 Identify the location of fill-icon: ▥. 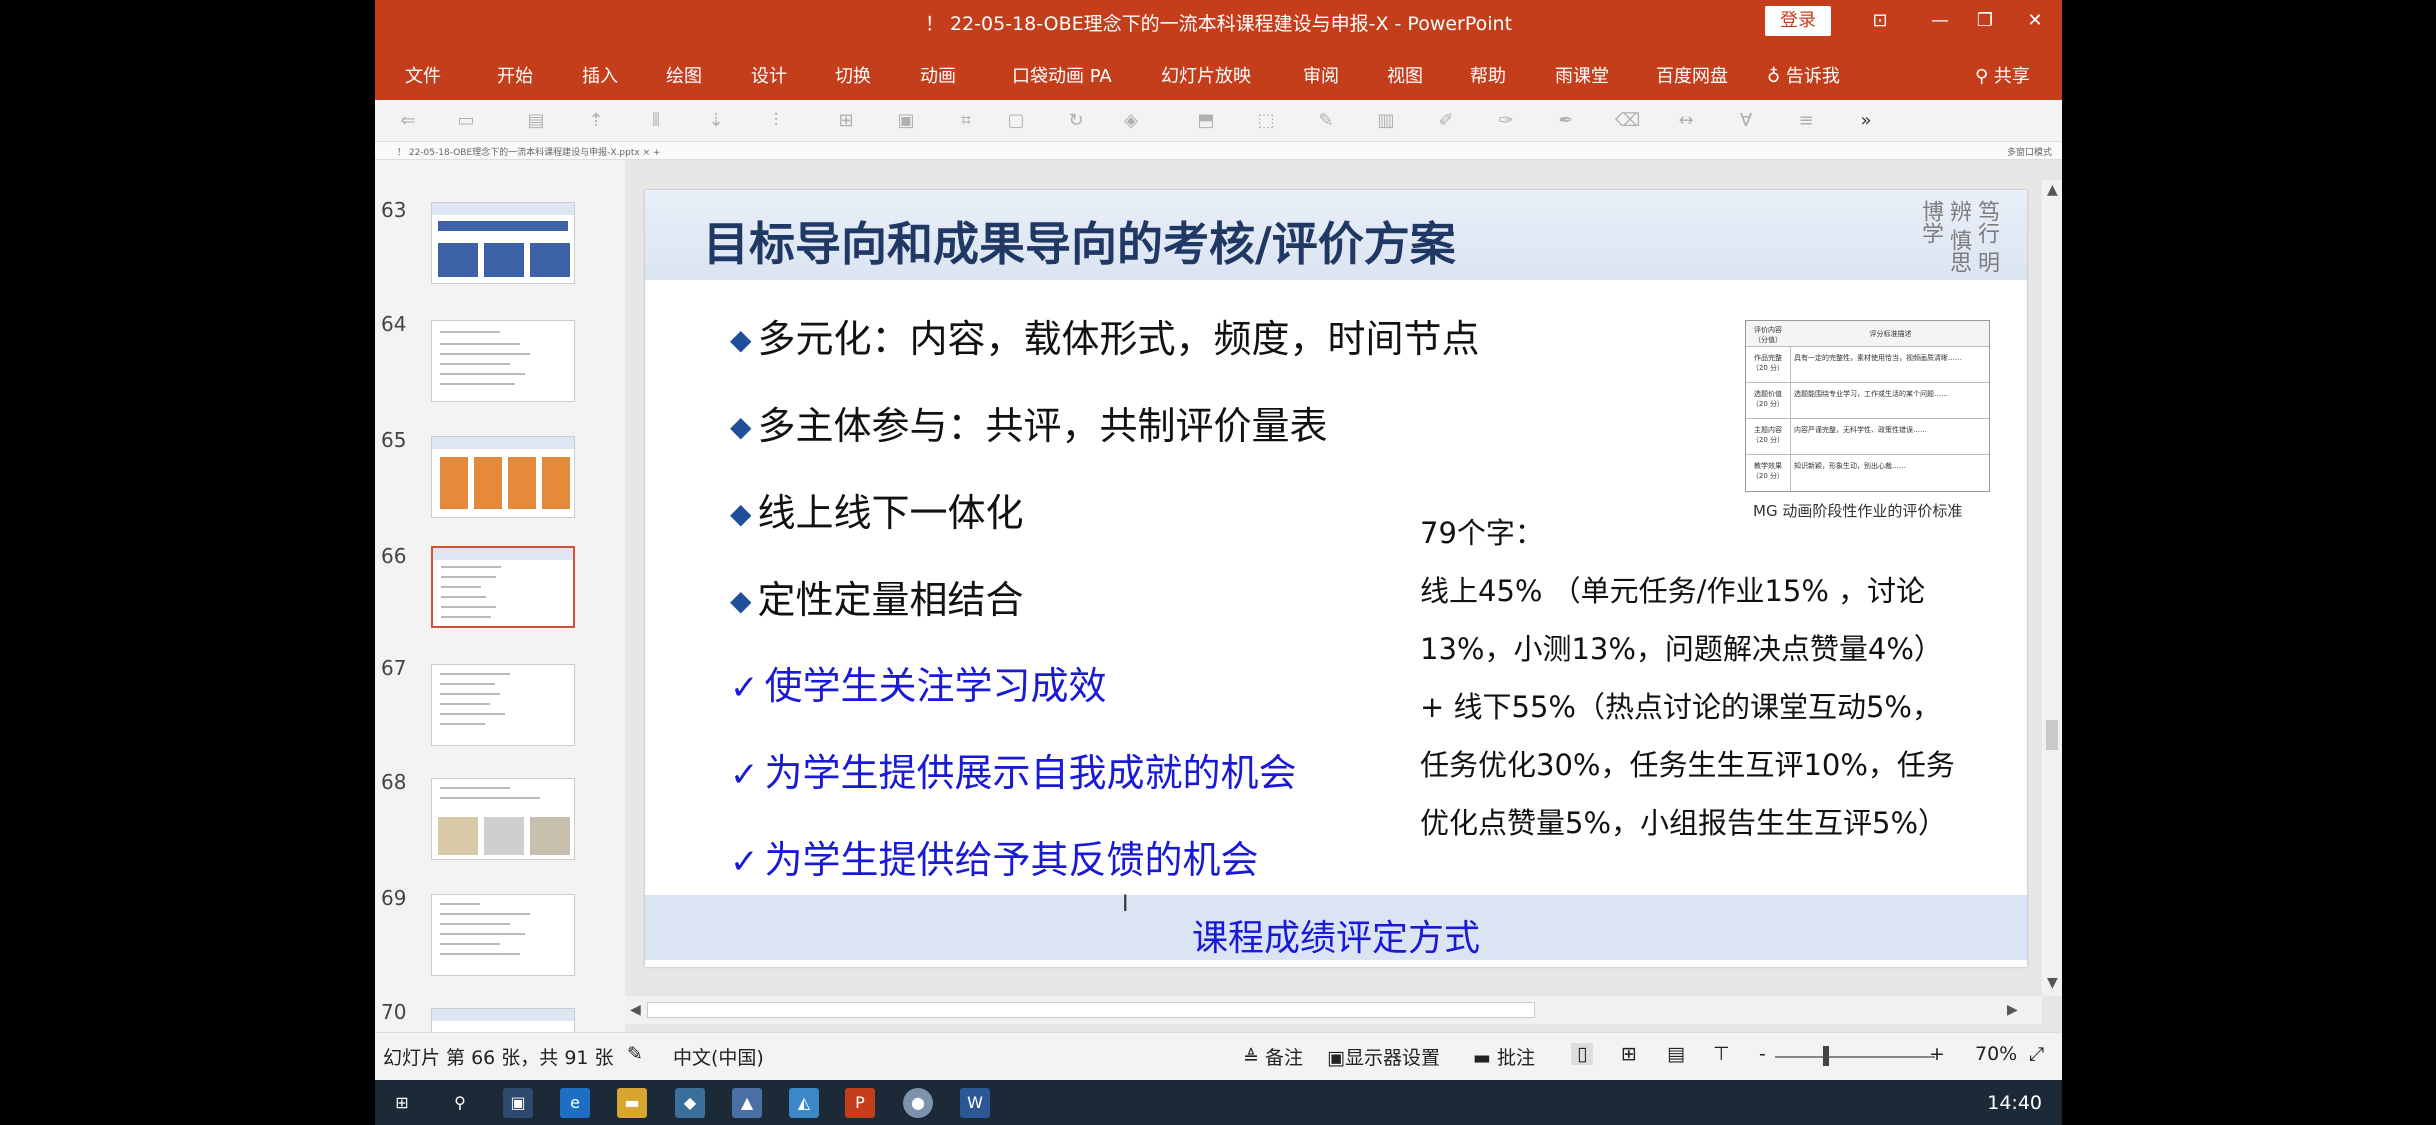
(1386, 121).